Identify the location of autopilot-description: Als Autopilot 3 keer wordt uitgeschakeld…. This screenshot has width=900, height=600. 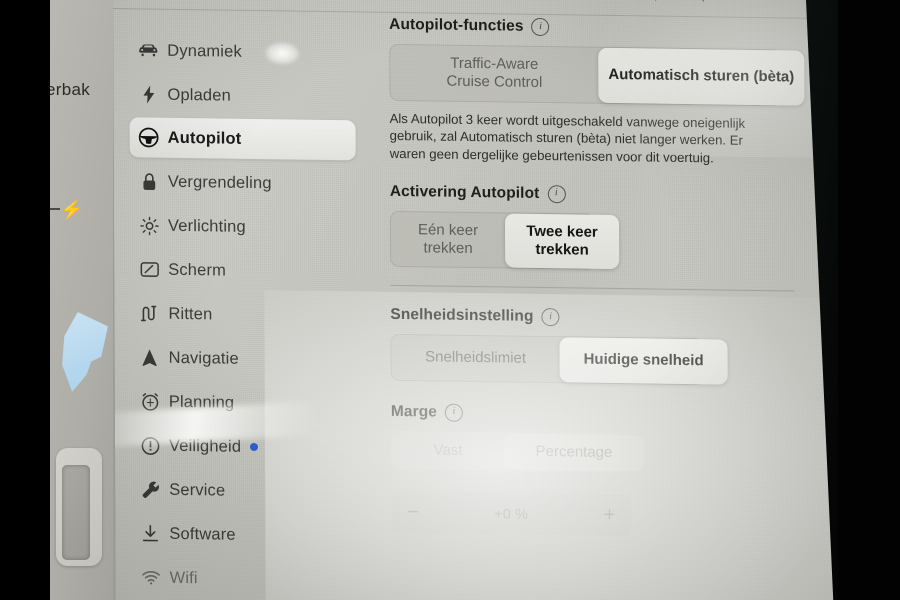
(567, 138).